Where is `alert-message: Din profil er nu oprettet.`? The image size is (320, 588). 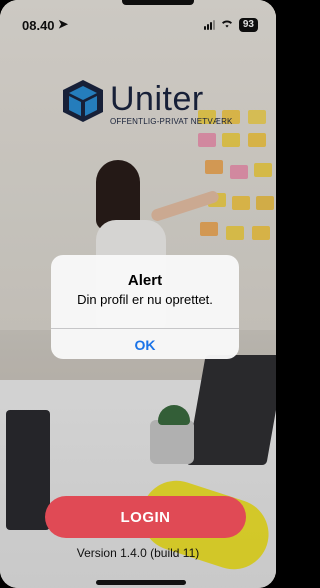 alert-message: Din profil er nu oprettet. is located at coordinates (145, 299).